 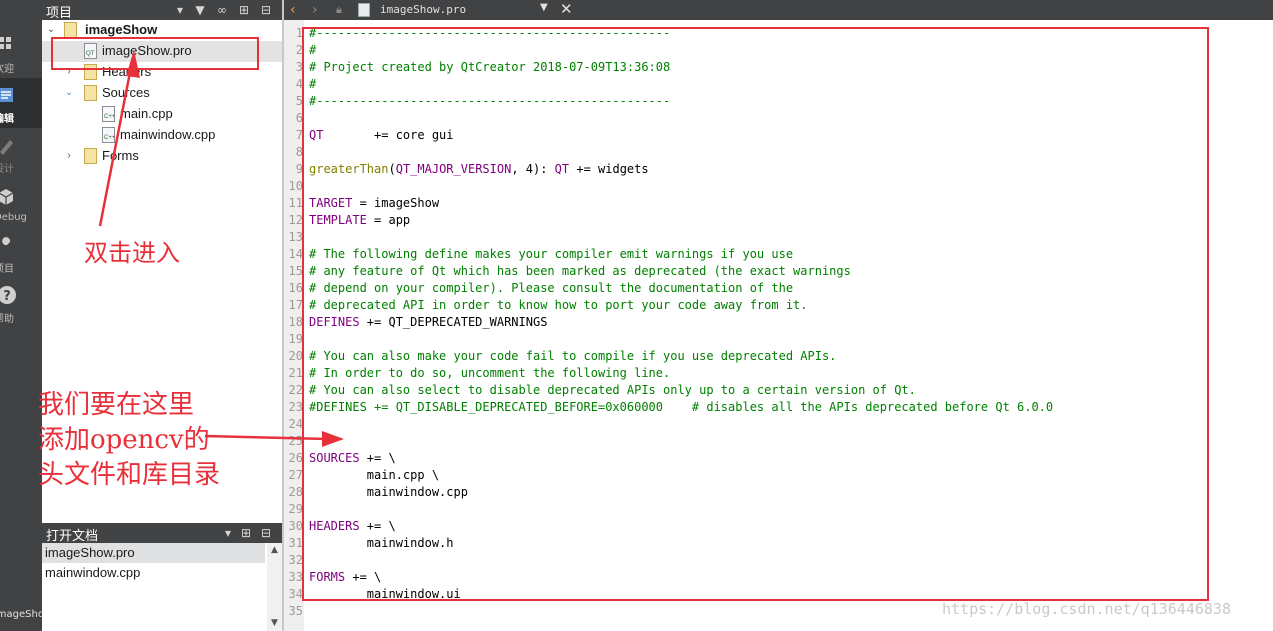 What do you see at coordinates (222, 10) in the screenshot?
I see `link-icon: ∞` at bounding box center [222, 10].